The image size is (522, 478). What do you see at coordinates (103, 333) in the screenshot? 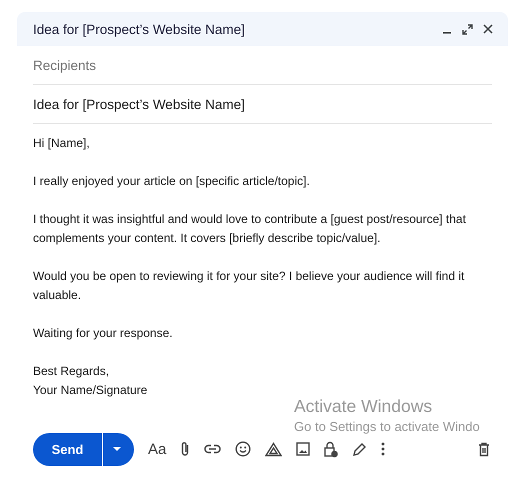
I see `body-text: Waiting for your response.` at bounding box center [103, 333].